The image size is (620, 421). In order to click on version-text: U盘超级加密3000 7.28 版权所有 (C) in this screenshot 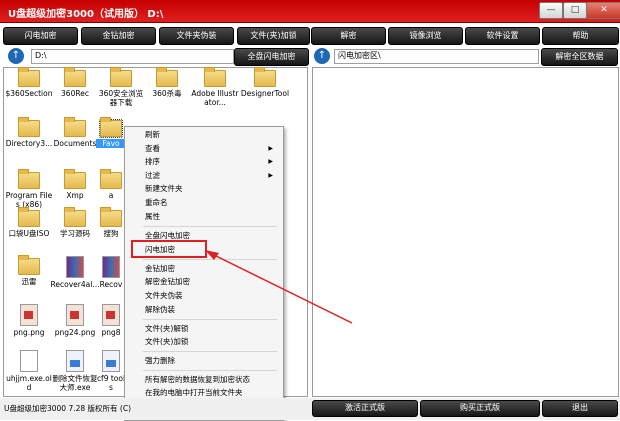, I will do `click(68, 408)`.